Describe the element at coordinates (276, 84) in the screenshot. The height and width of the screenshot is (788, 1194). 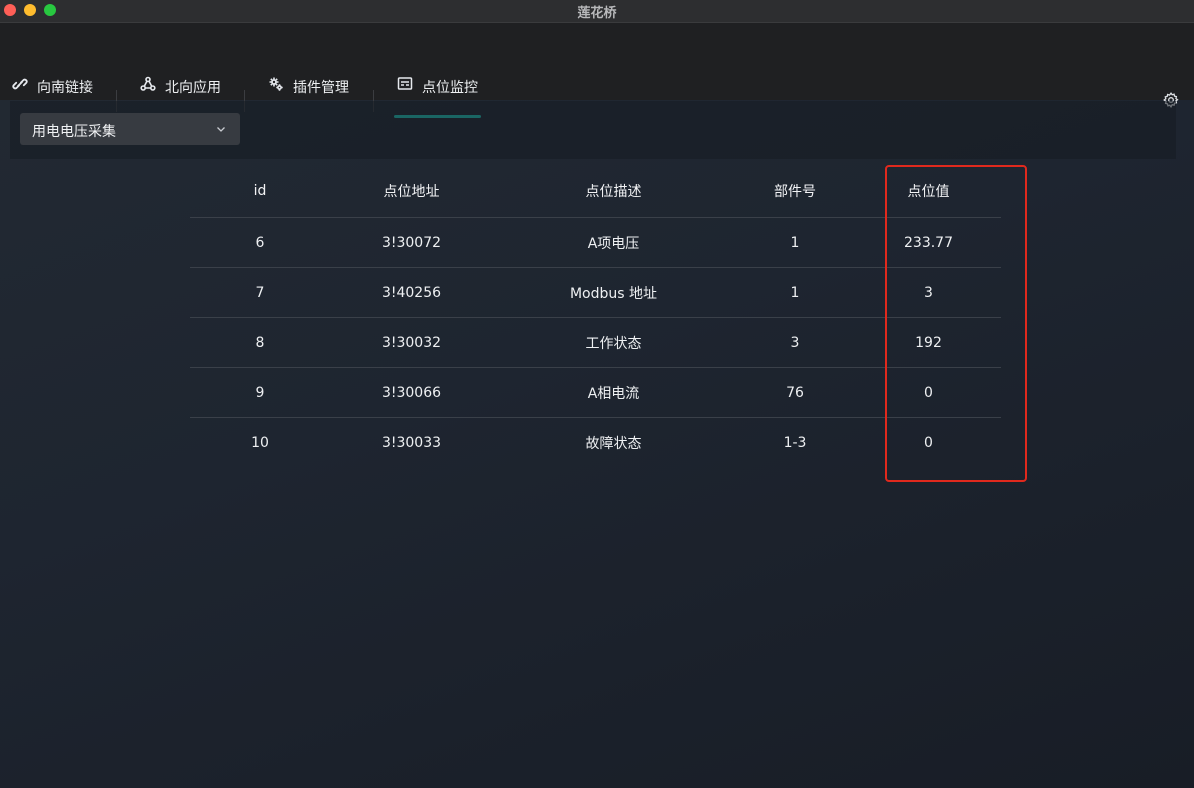
I see `plugin-gear-icon` at that location.